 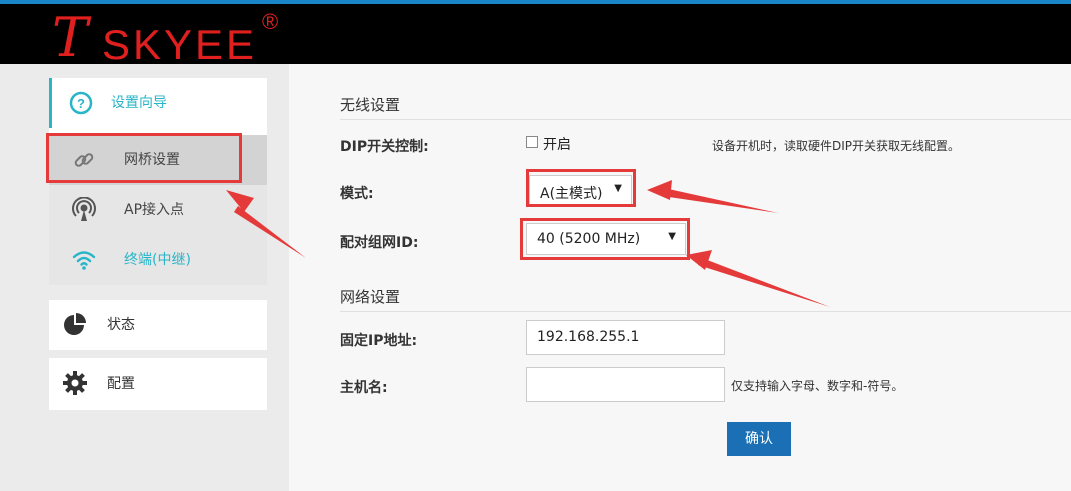 What do you see at coordinates (764, 282) in the screenshot?
I see `arrow-to-pair-id` at bounding box center [764, 282].